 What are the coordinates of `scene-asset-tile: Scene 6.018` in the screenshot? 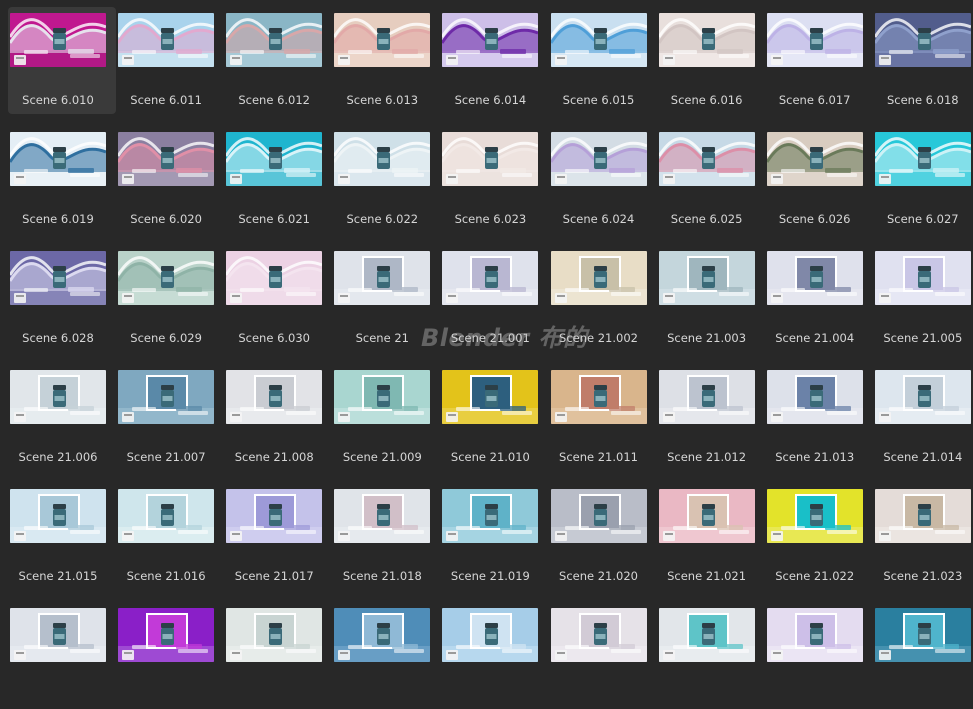 It's located at (923, 60).